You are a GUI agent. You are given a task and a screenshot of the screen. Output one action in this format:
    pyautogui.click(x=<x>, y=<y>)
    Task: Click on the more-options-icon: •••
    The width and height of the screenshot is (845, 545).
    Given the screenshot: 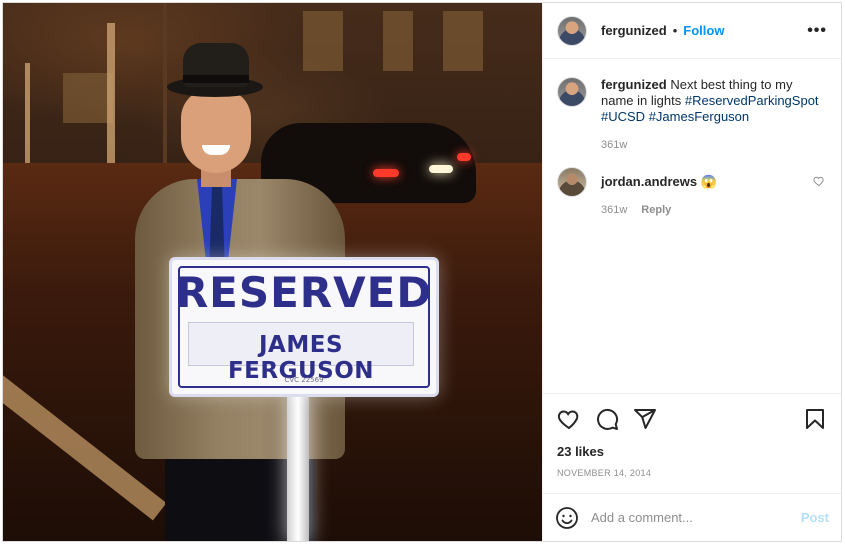 What is the action you would take?
    pyautogui.click(x=817, y=31)
    